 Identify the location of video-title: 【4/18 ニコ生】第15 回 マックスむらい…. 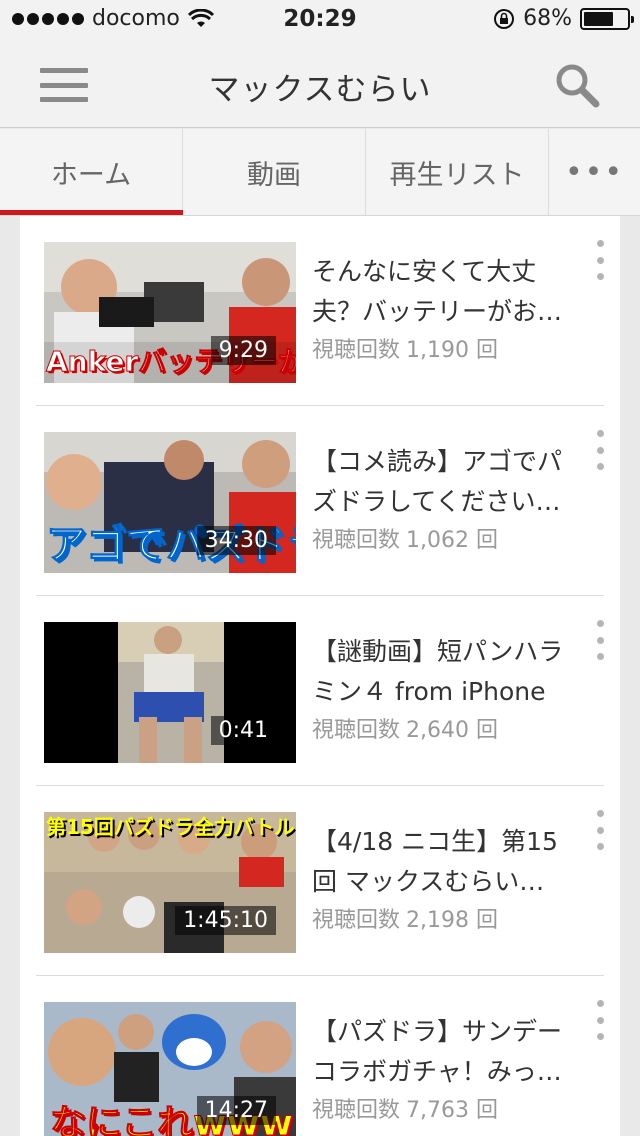
(448, 862).